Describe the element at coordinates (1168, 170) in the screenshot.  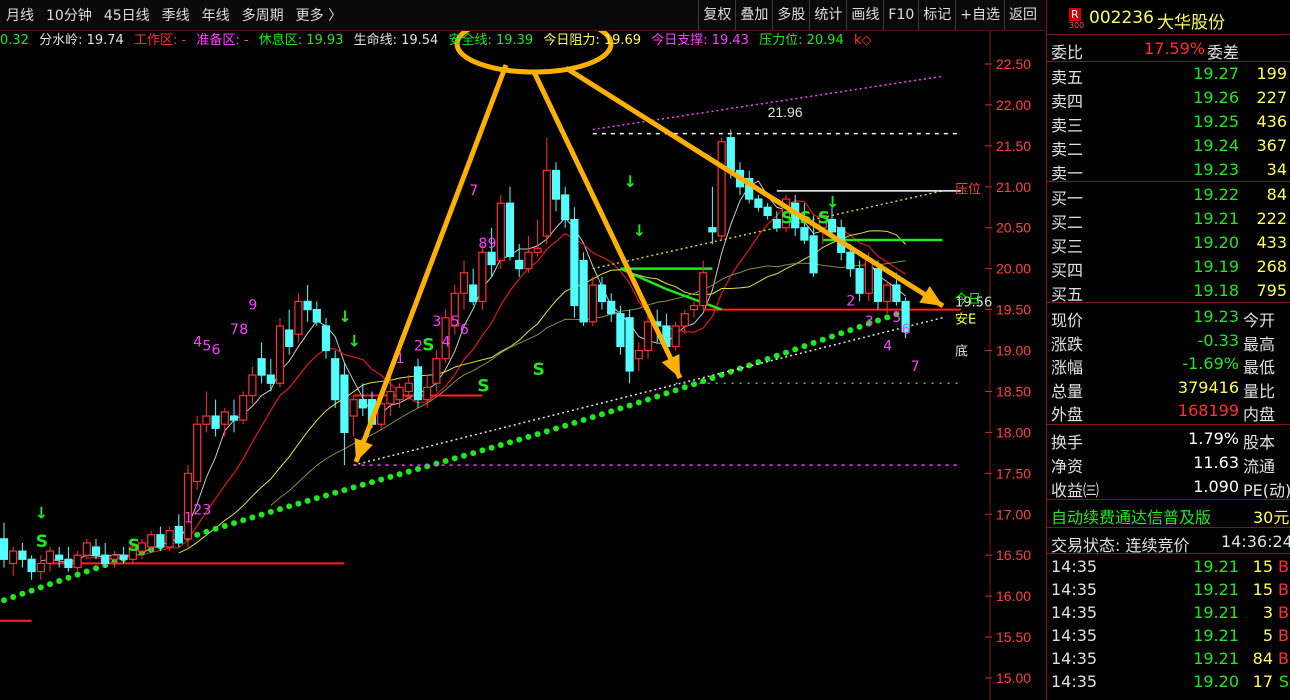
I see `asks-row: 卖一 19.23 34` at that location.